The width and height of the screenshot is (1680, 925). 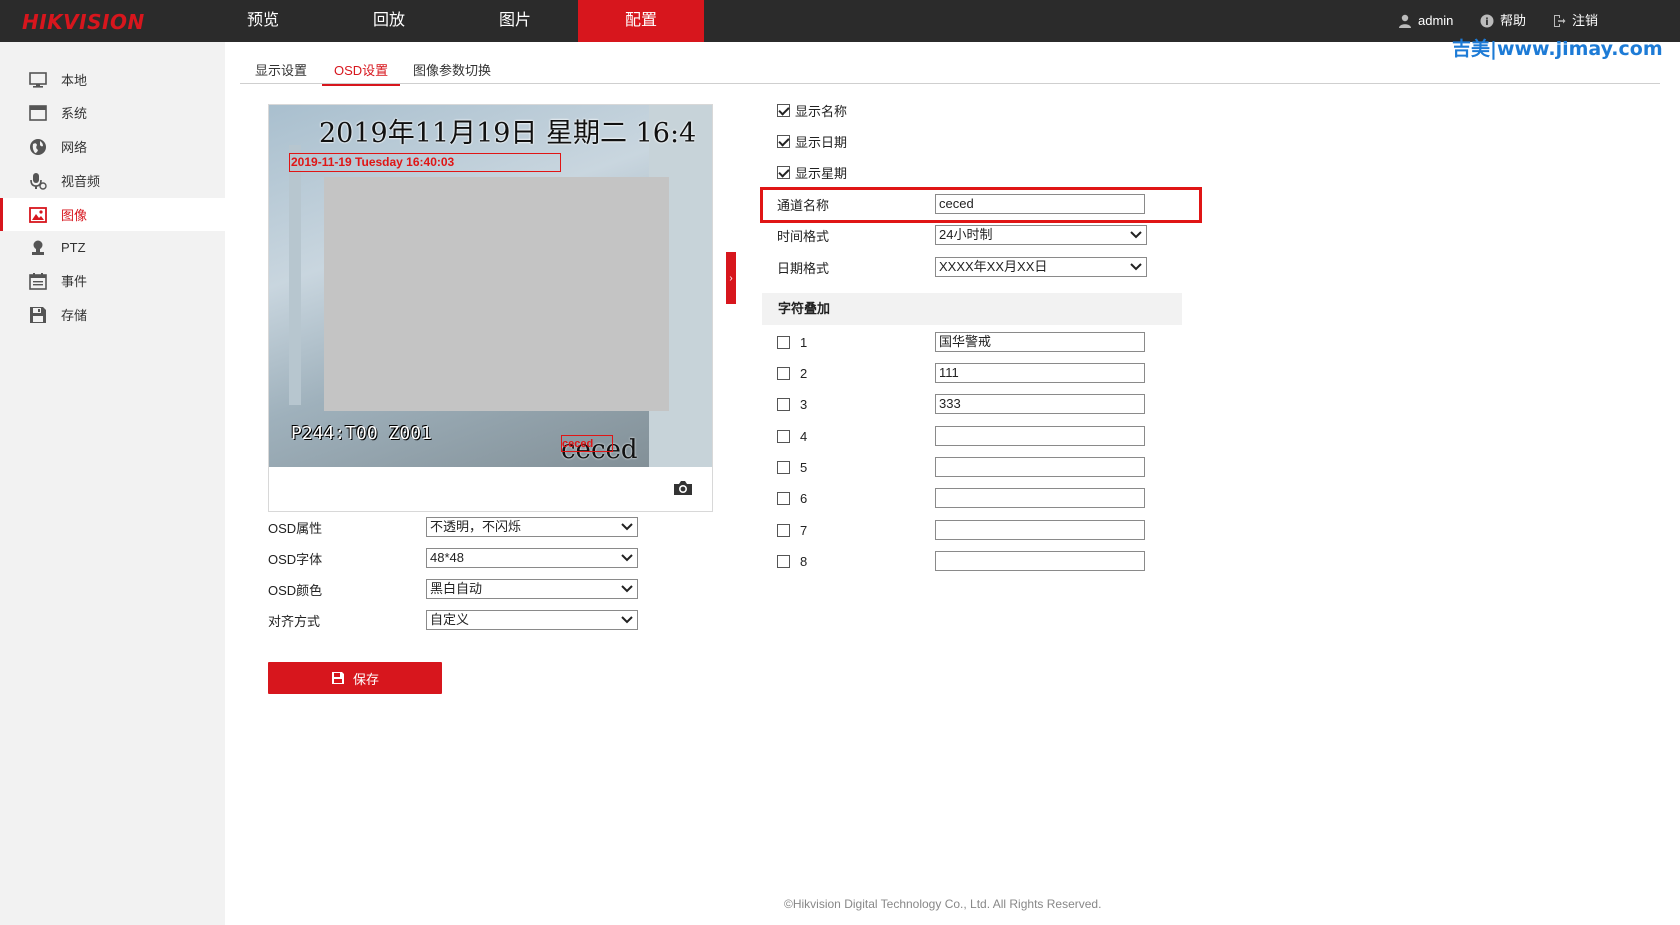 What do you see at coordinates (532, 527) in the screenshot?
I see `osd-attribute-select: 不透明，不闪烁` at bounding box center [532, 527].